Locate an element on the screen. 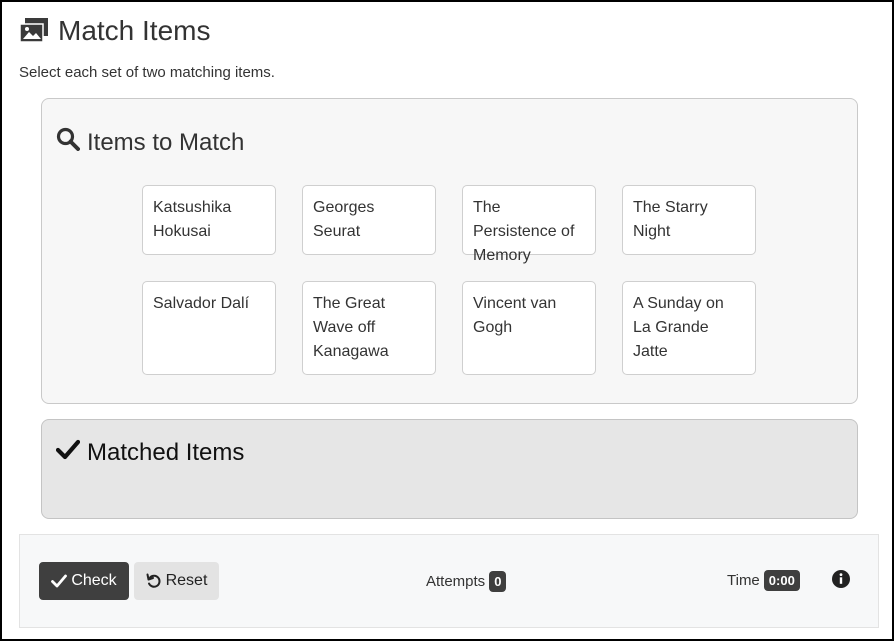  check-button: Check is located at coordinates (84, 581).